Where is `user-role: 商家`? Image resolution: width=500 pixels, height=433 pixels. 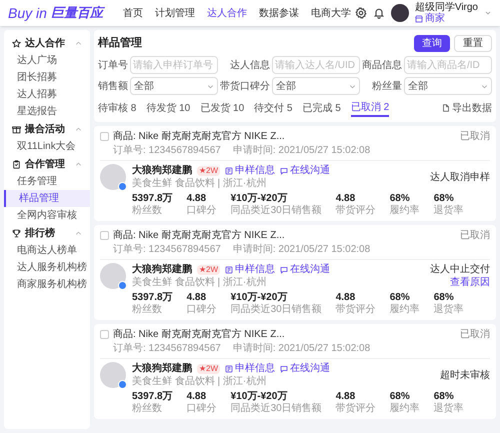
user-role: 商家 is located at coordinates (434, 18).